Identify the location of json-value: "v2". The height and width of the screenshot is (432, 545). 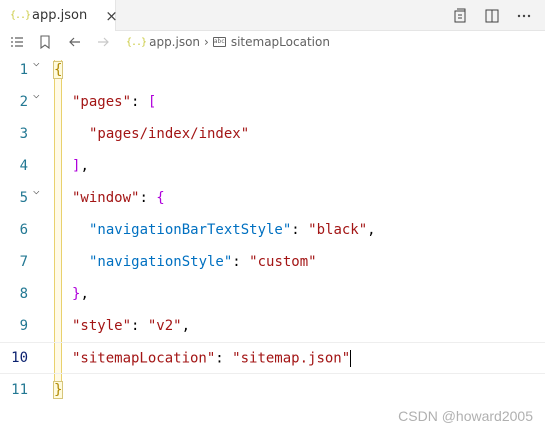
(164, 326).